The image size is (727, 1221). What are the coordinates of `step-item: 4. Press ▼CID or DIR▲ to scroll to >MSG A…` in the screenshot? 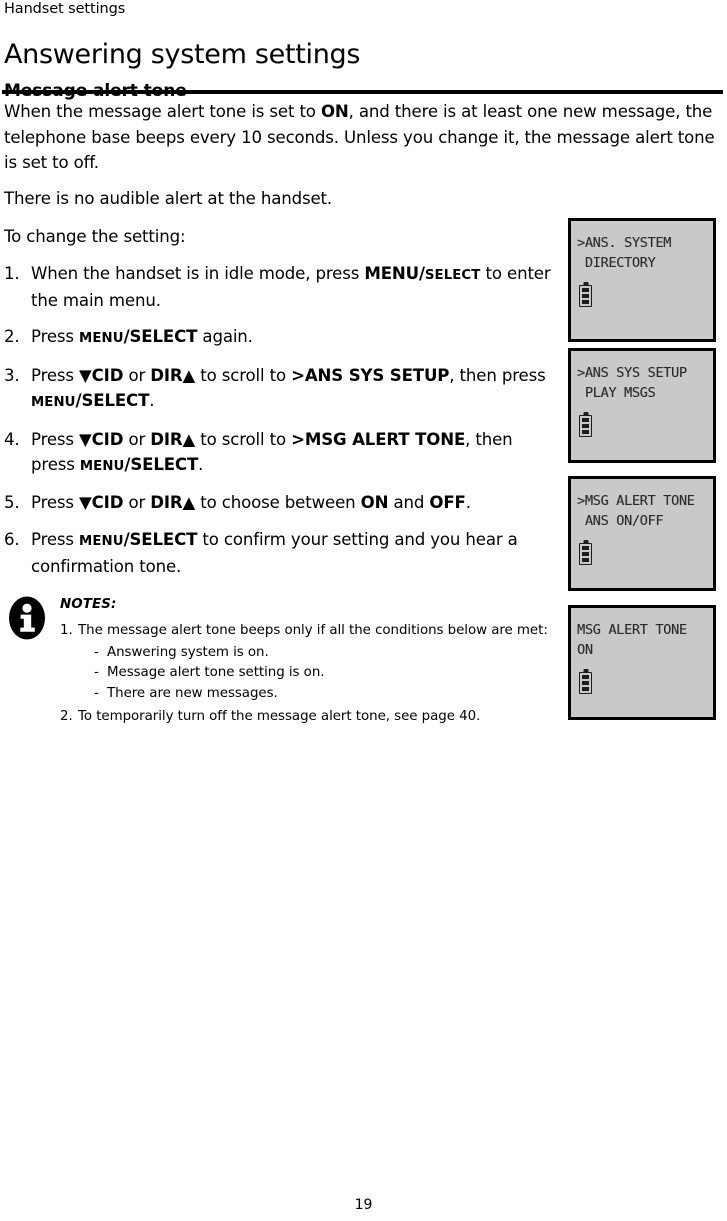 It's located at (278, 453).